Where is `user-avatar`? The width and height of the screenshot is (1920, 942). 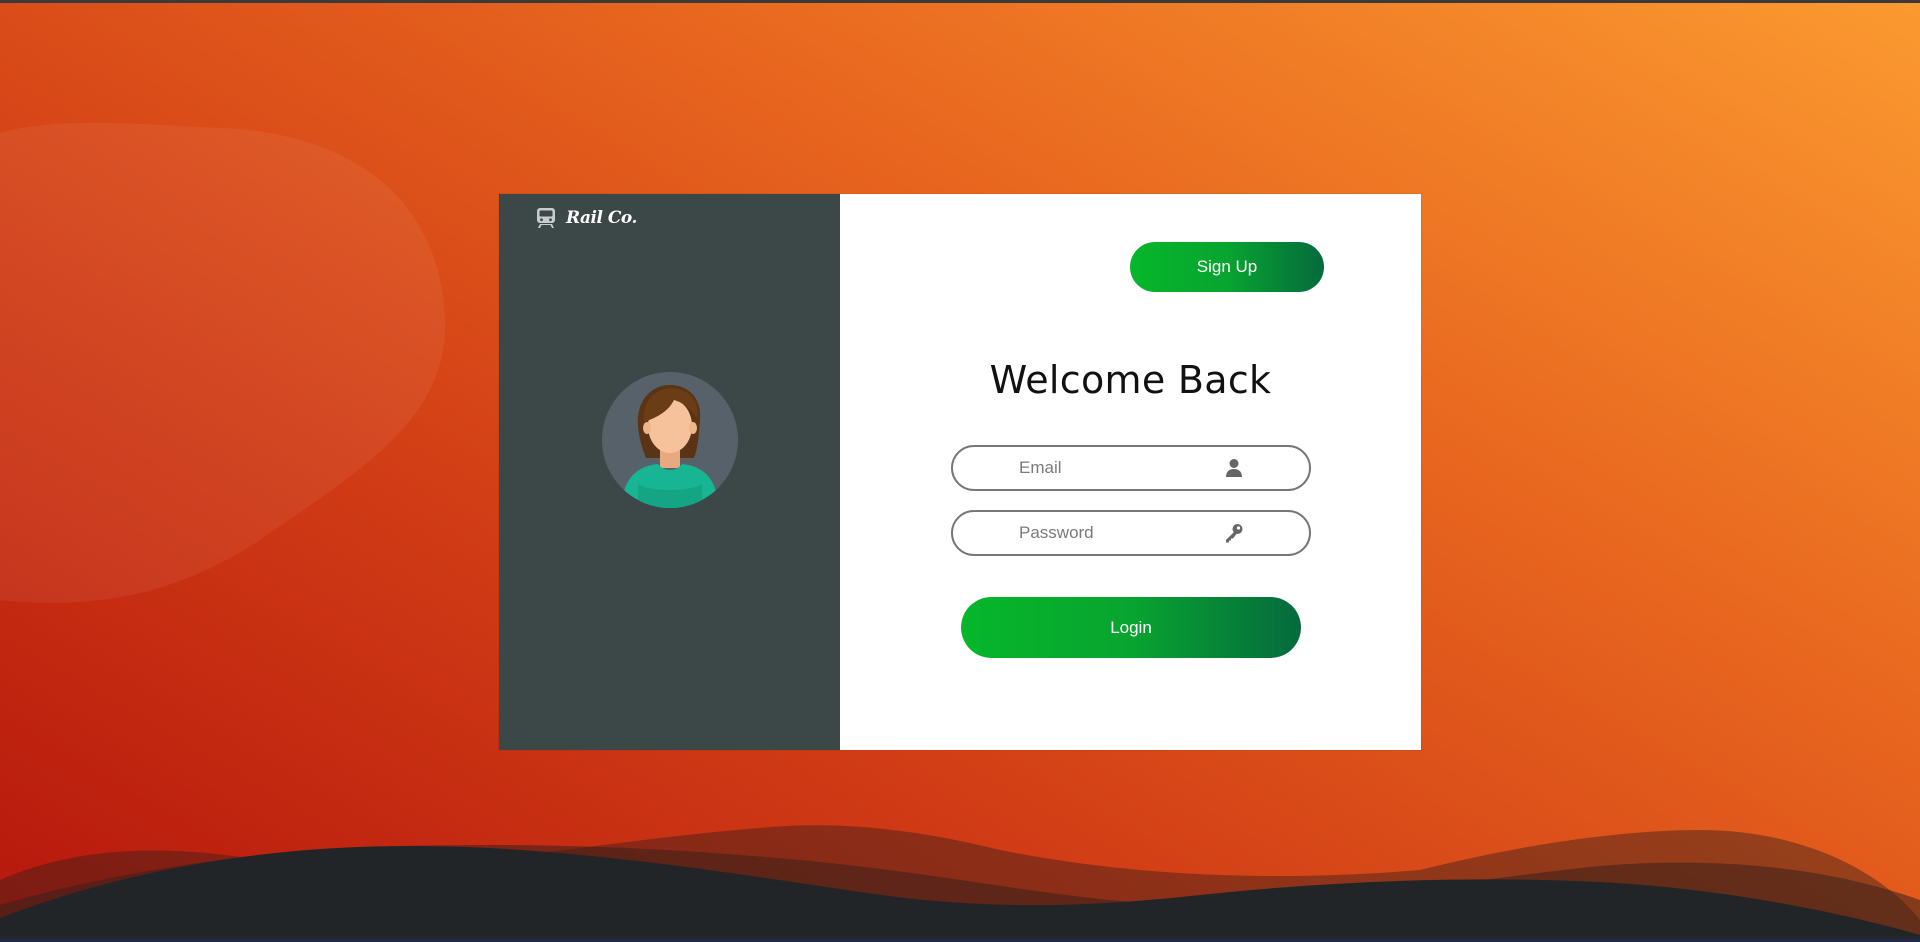 user-avatar is located at coordinates (670, 440).